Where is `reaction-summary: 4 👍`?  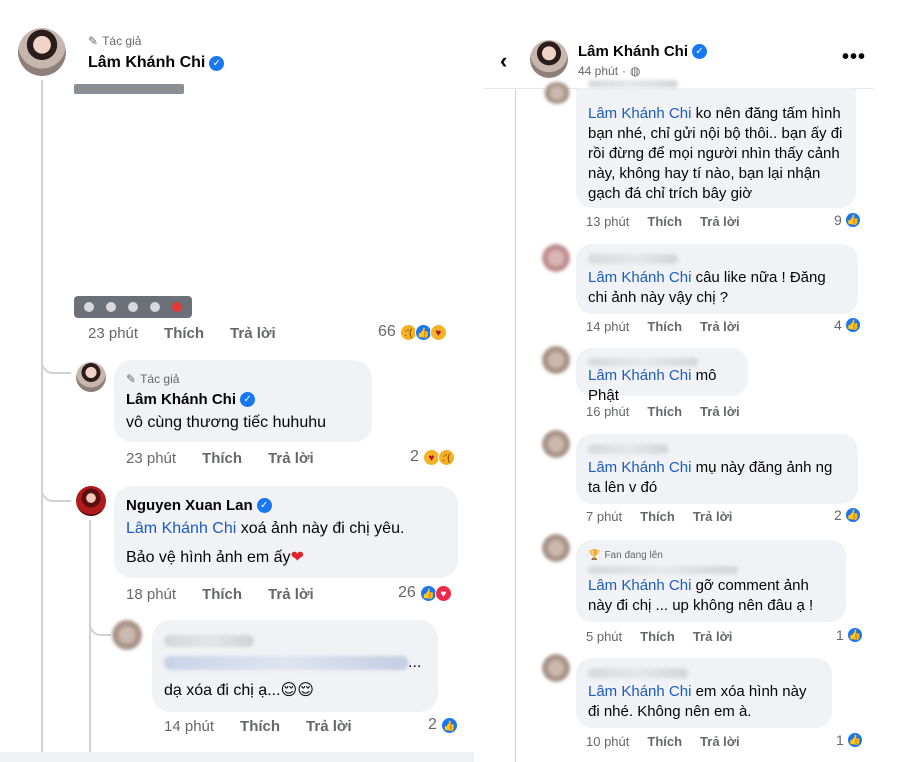 reaction-summary: 4 👍 is located at coordinates (847, 325).